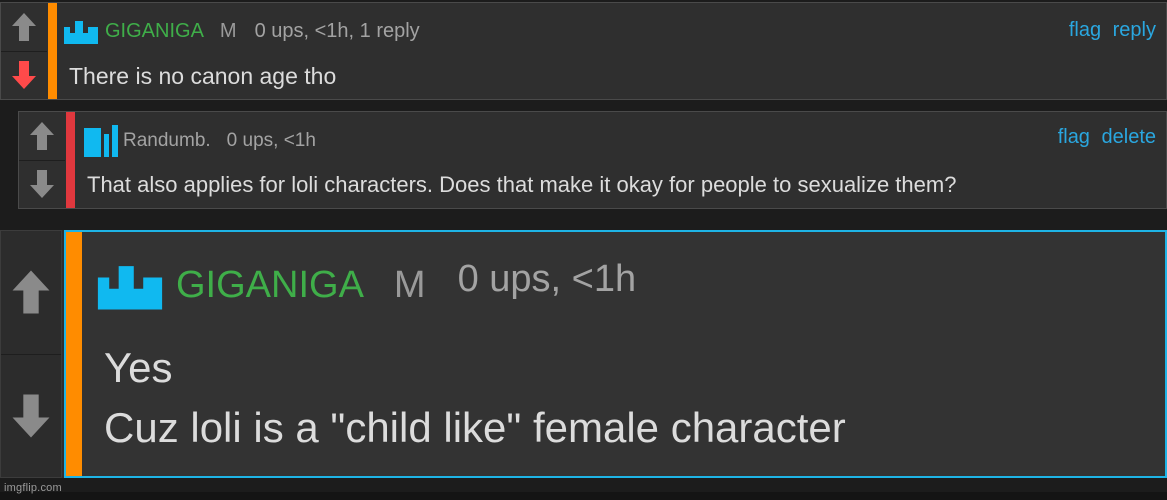 The image size is (1167, 500). What do you see at coordinates (337, 30) in the screenshot?
I see `comment-meta: 0 ups, <1h, 1 reply` at bounding box center [337, 30].